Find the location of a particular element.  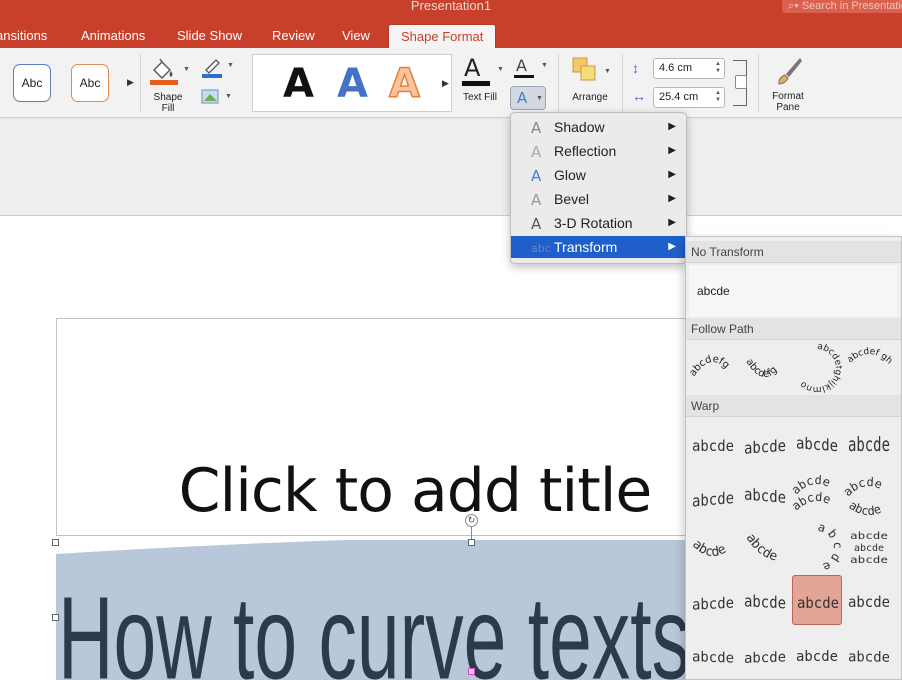

tab-shape-format: Shape Format is located at coordinates (442, 36).